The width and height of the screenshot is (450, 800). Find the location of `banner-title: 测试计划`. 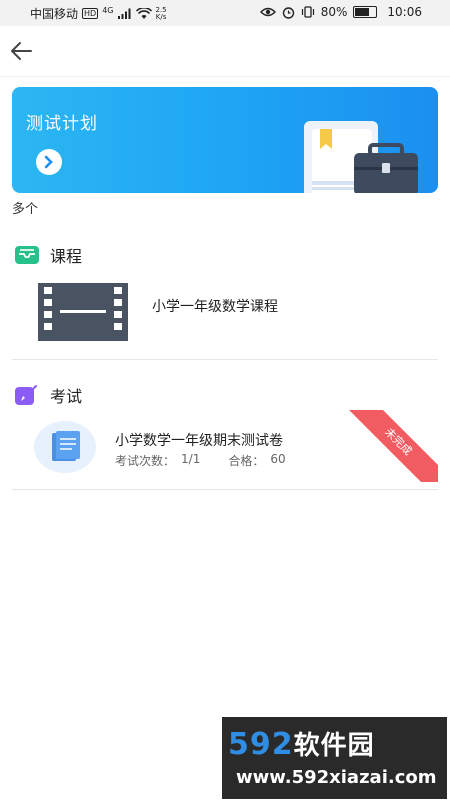

banner-title: 测试计划 is located at coordinates (62, 124).